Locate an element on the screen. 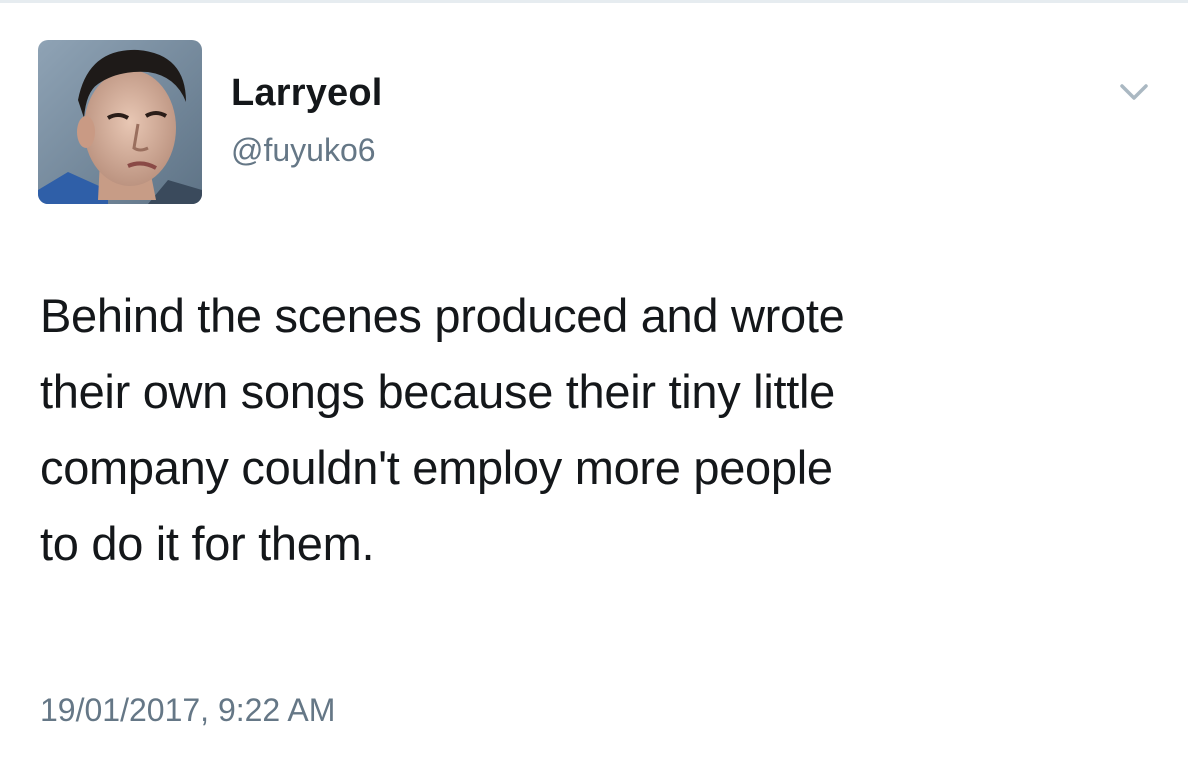 The image size is (1188, 772). tweet-menu-button is located at coordinates (1134, 92).